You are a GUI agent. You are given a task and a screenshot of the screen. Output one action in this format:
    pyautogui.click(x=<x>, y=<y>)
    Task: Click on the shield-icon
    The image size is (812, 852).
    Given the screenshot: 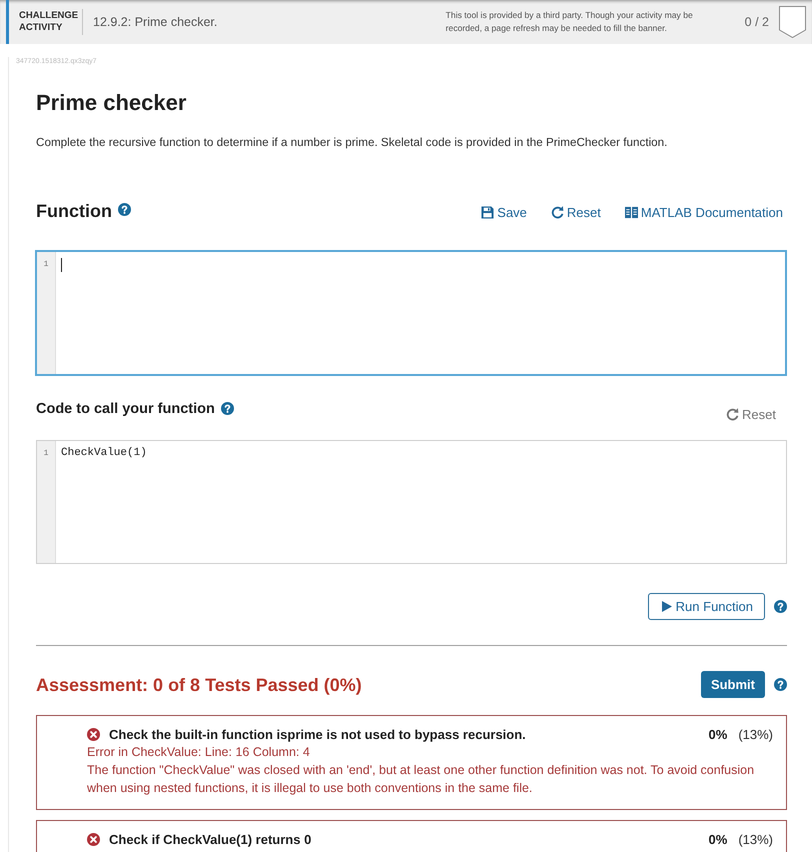 What is the action you would take?
    pyautogui.click(x=792, y=22)
    